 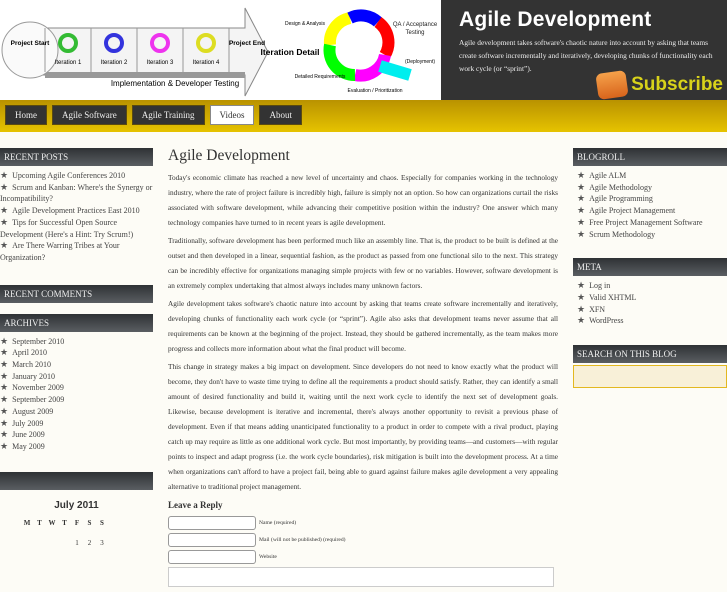 I want to click on svg-text: Project End, so click(x=247, y=43).